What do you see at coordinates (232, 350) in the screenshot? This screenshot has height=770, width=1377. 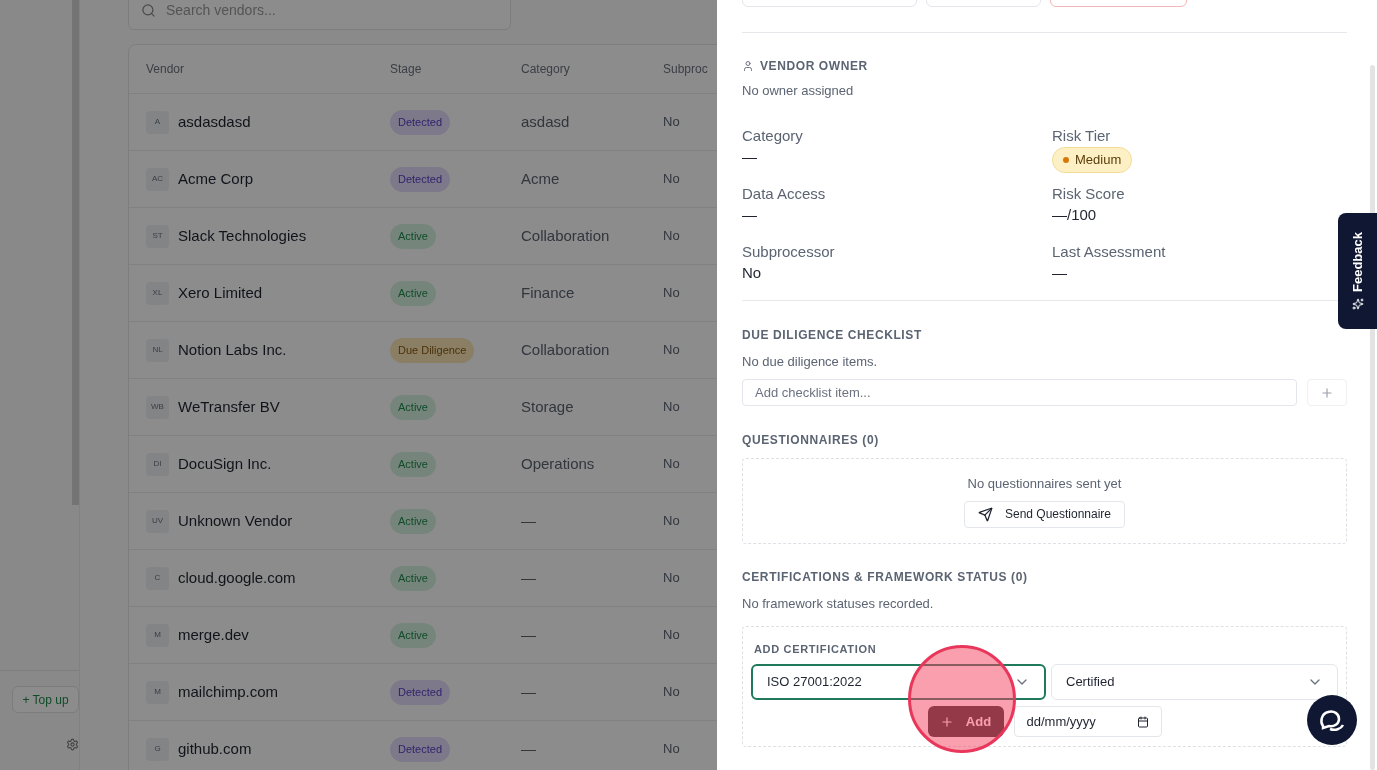 I see `vendor-name: Notion Labs Inc.` at bounding box center [232, 350].